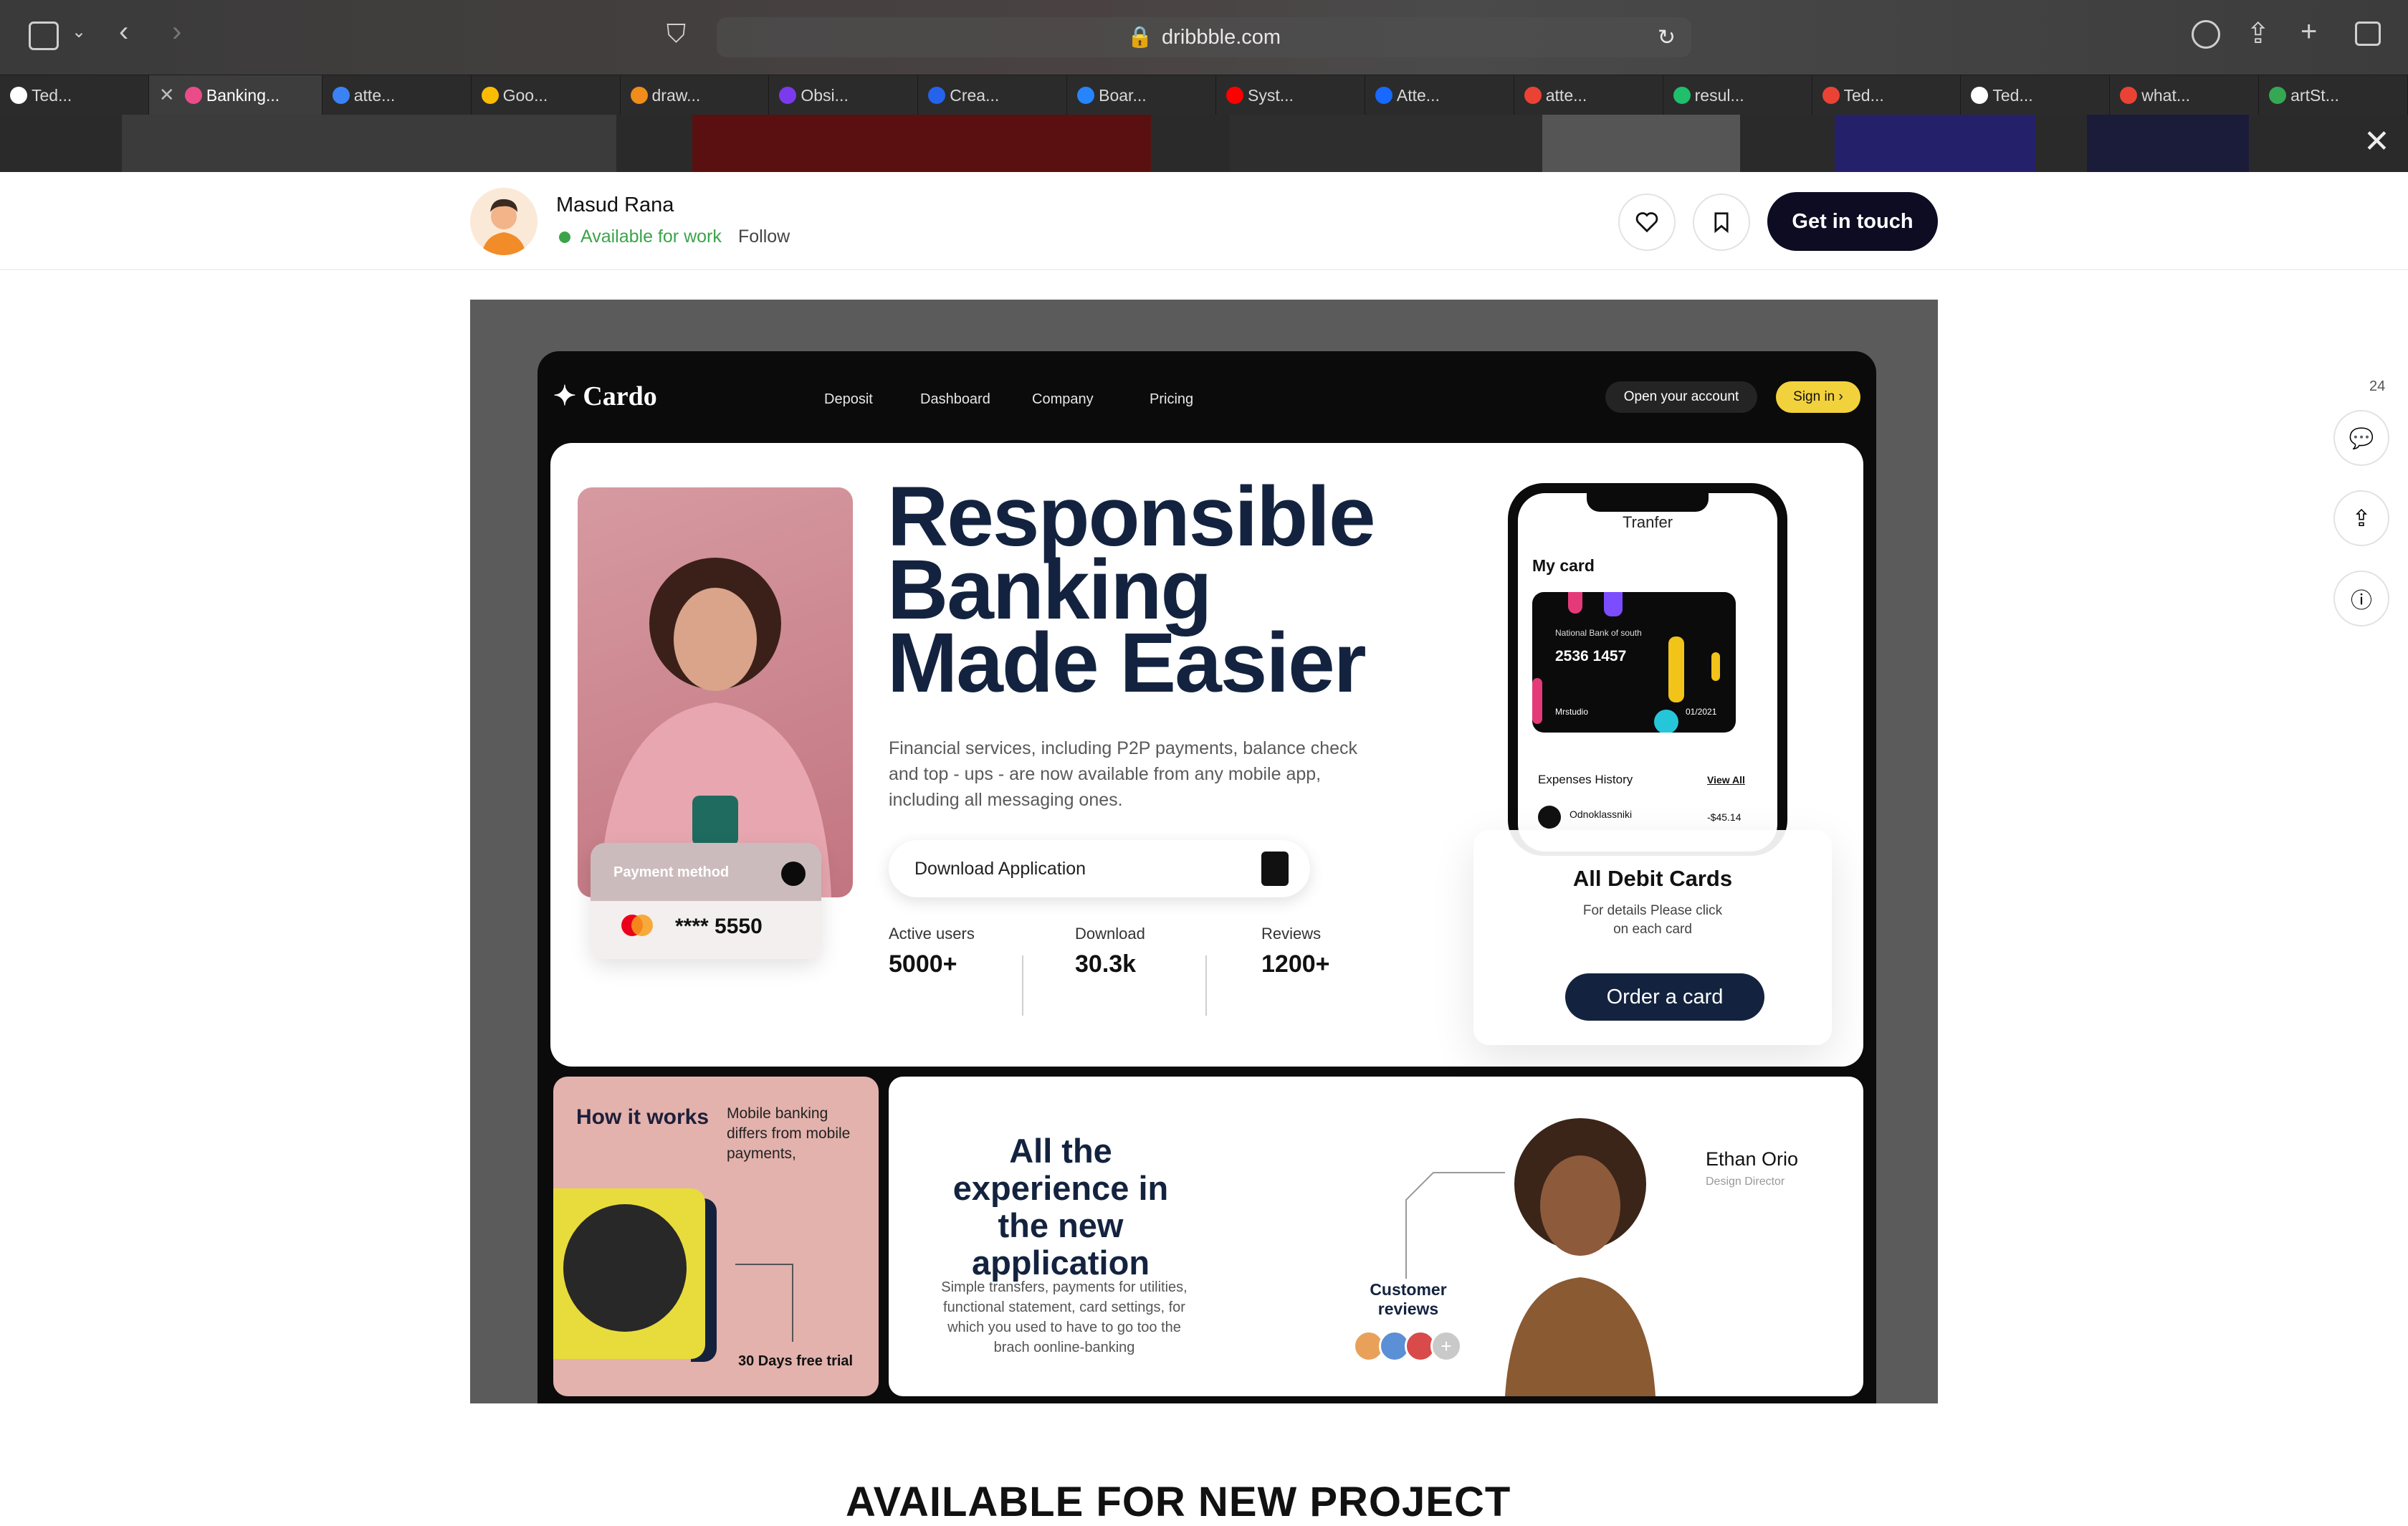 The width and height of the screenshot is (2408, 1526). I want to click on woman-illustration, so click(715, 727).